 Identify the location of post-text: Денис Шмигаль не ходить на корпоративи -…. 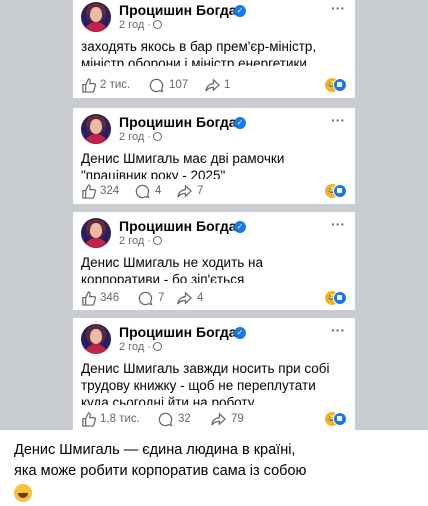
(215, 268).